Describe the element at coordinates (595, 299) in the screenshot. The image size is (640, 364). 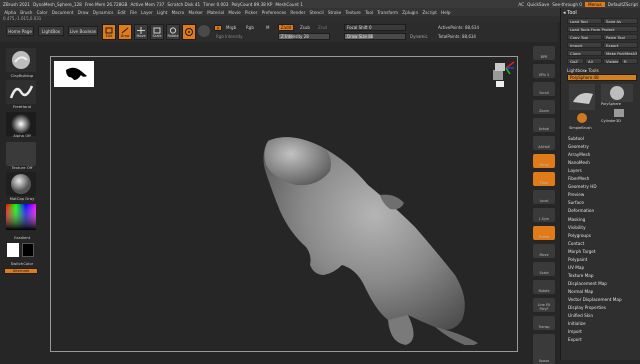
I see `subpalette-vector-displacement-map: Vector Displacement Map` at that location.